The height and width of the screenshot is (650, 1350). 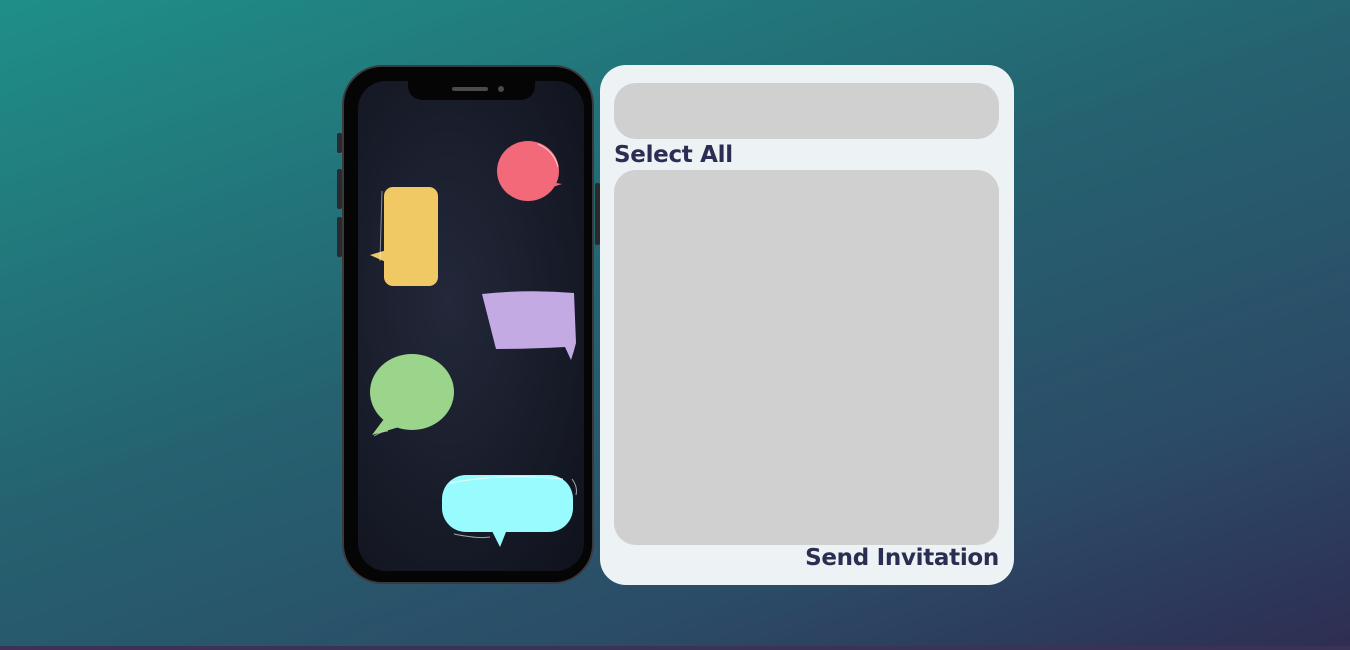 What do you see at coordinates (501, 89) in the screenshot?
I see `phone-camera` at bounding box center [501, 89].